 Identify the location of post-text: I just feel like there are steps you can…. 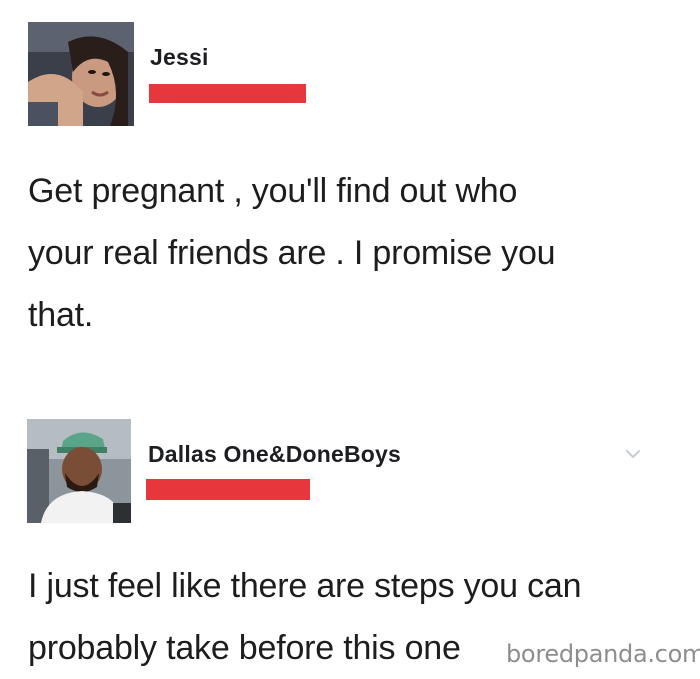
(305, 617).